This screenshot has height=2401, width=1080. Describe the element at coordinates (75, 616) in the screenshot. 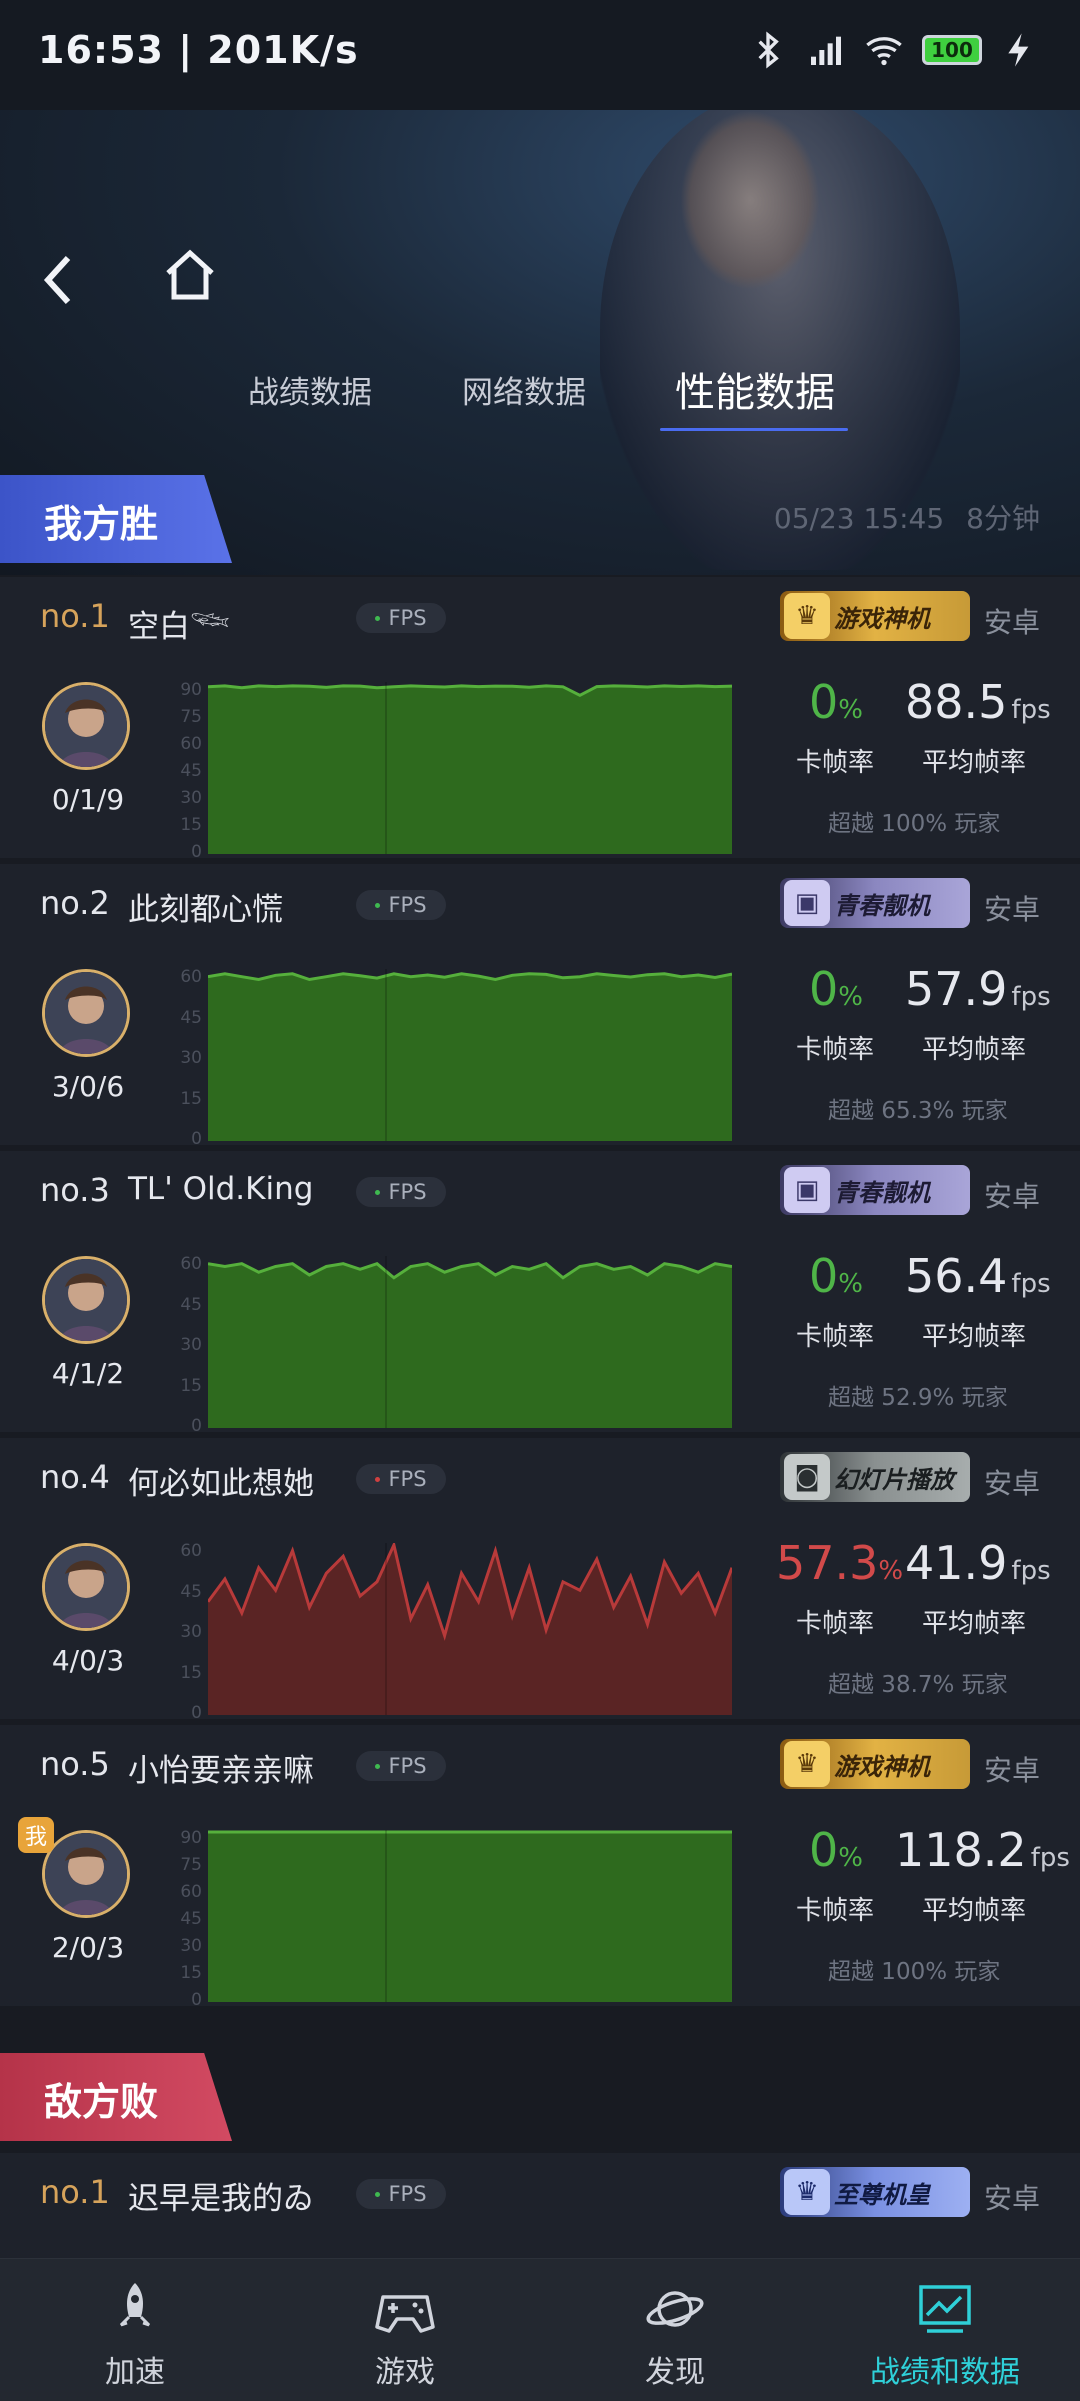

I see `player-rank: no.1` at that location.